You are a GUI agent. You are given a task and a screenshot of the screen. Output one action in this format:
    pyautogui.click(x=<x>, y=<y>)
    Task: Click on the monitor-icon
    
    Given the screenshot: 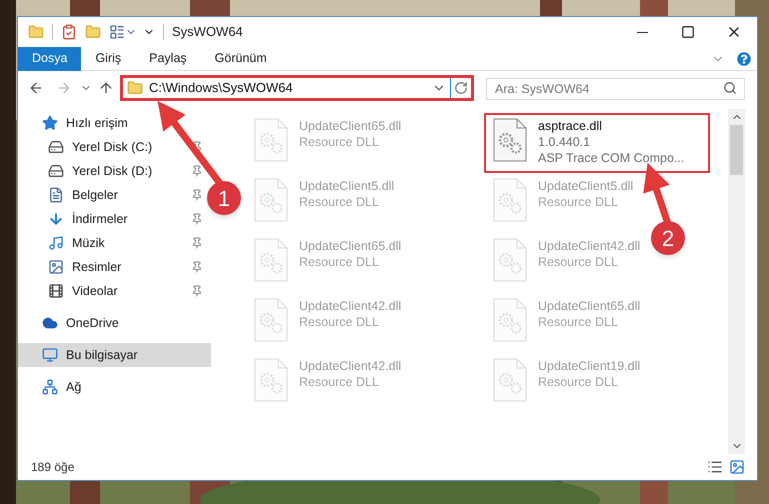 What is the action you would take?
    pyautogui.click(x=50, y=355)
    